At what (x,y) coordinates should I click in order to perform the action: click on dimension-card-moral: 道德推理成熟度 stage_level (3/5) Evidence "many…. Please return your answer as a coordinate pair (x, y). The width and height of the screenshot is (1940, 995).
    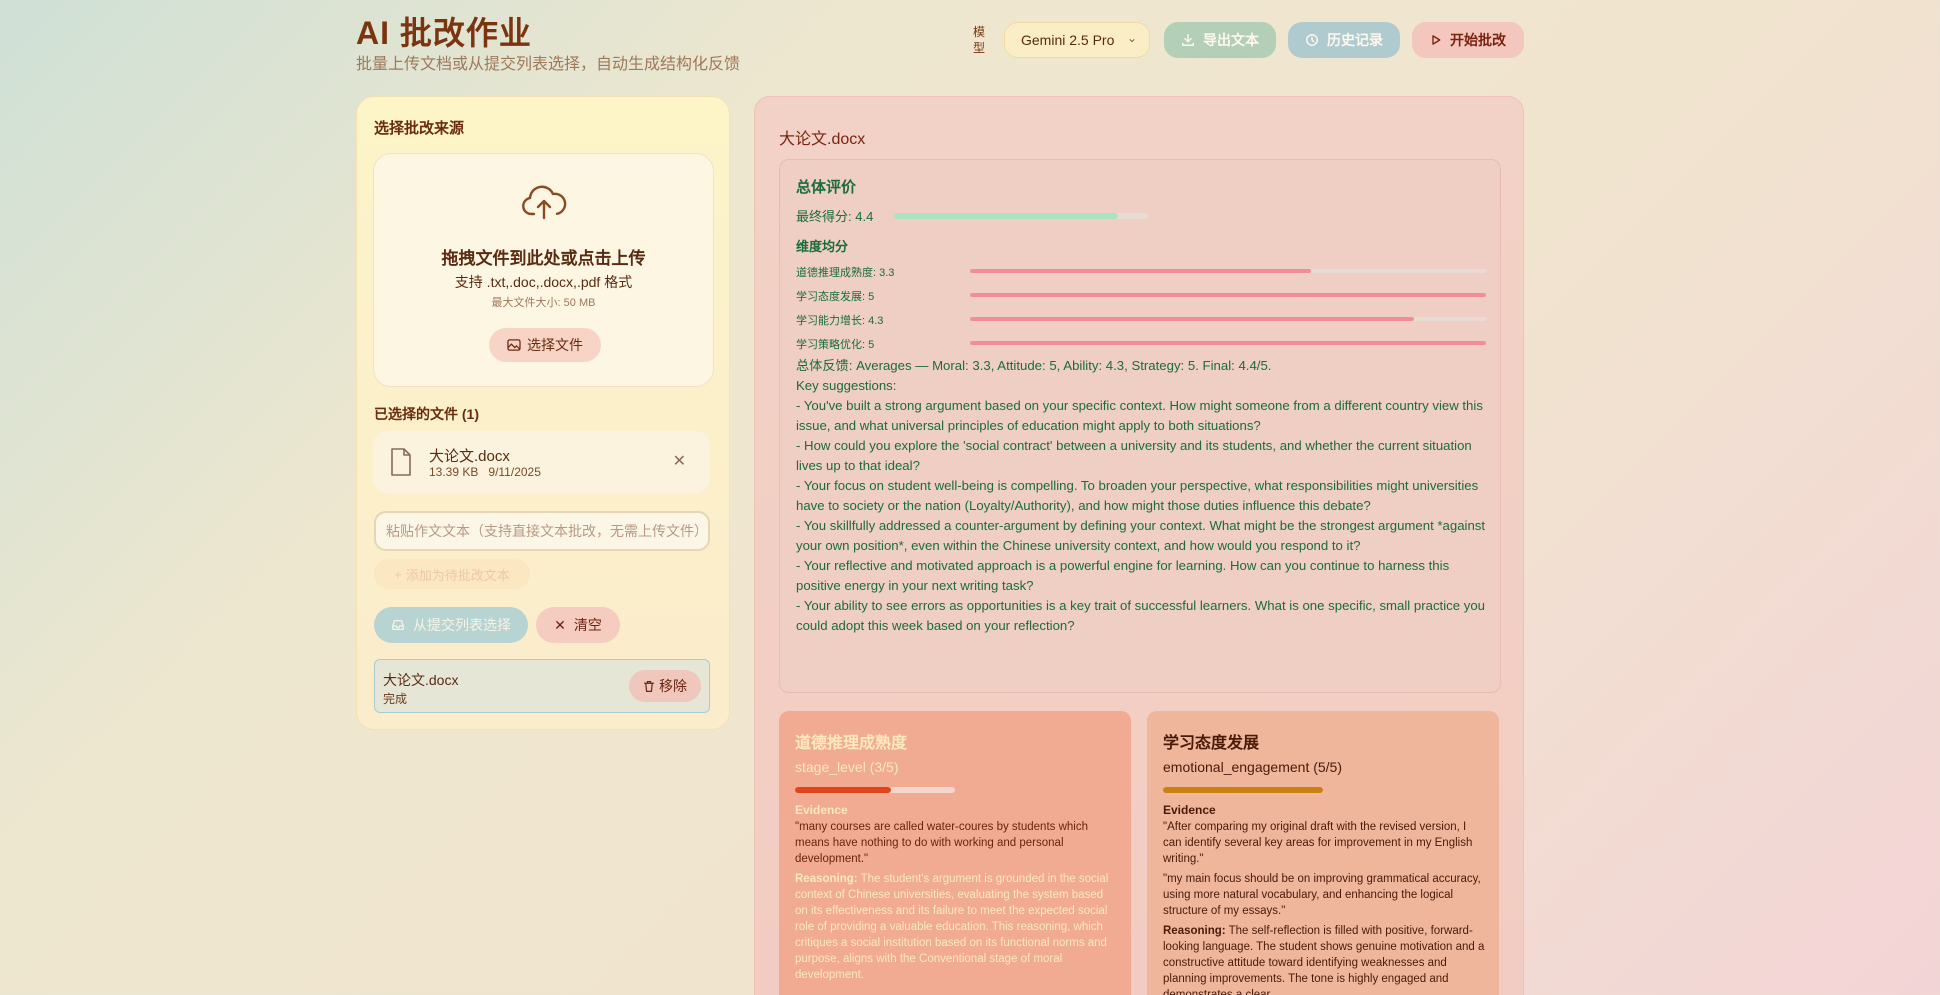
    Looking at the image, I should click on (955, 853).